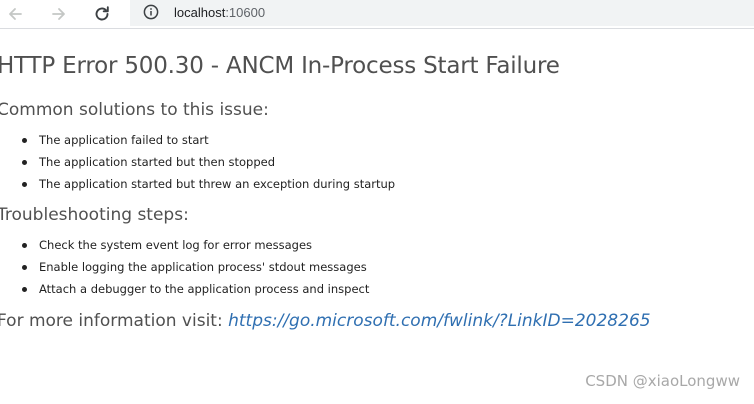 The height and width of the screenshot is (404, 754). What do you see at coordinates (94, 215) in the screenshot?
I see `troubleshooting-heading: Troubleshooting steps:` at bounding box center [94, 215].